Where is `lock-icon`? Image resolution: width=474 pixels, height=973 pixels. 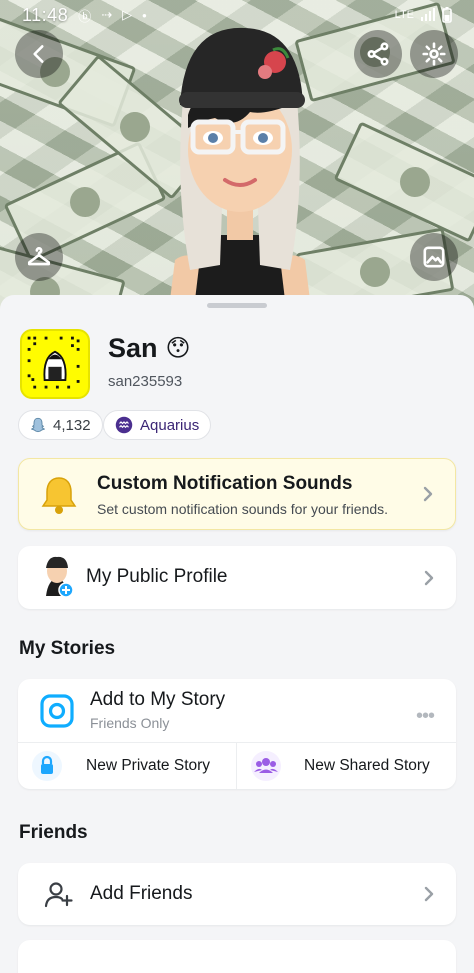
lock-icon is located at coordinates (47, 765).